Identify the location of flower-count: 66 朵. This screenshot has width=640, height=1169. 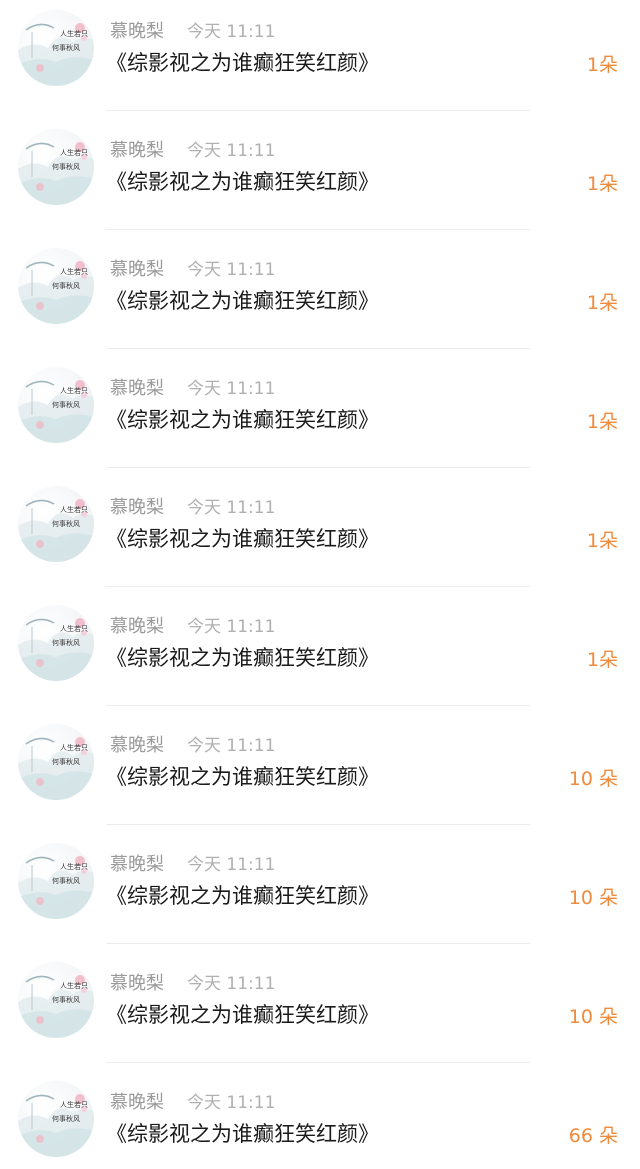
(593, 1136).